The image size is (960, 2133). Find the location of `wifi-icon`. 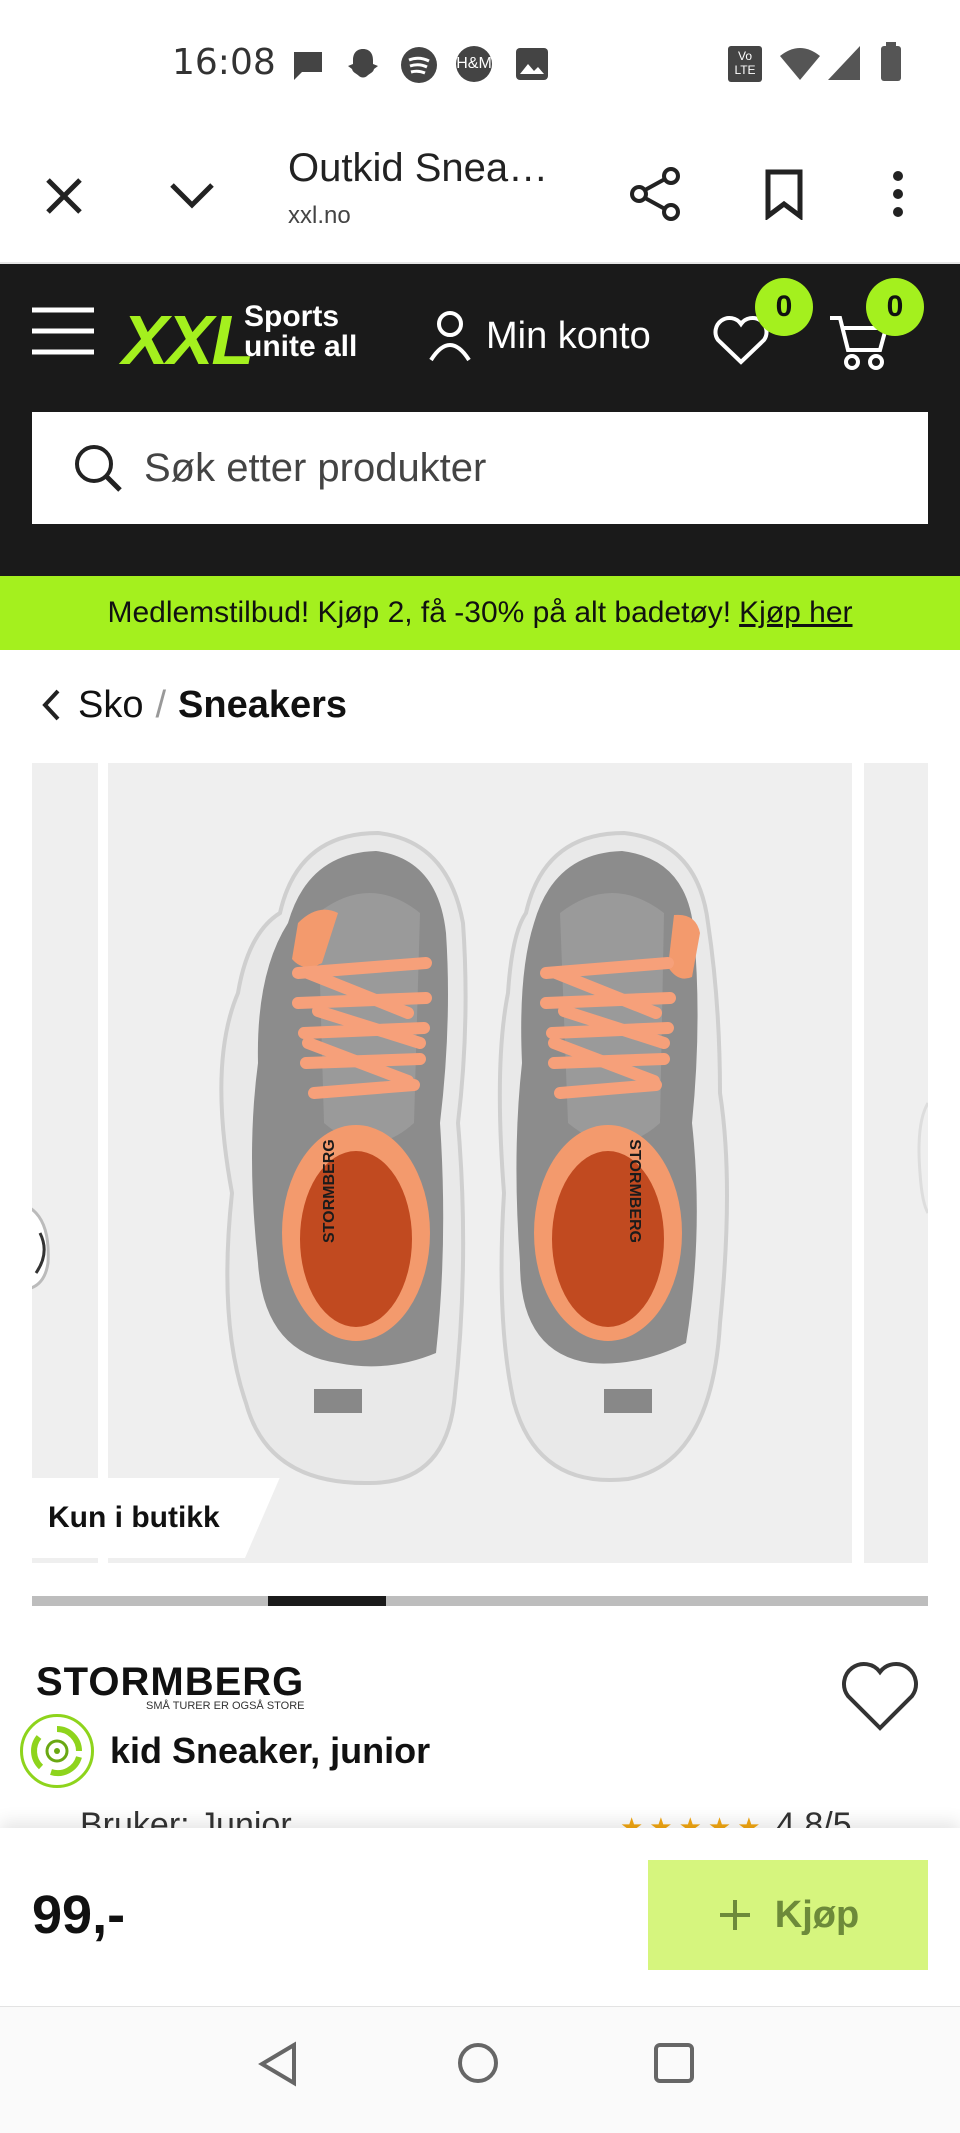

wifi-icon is located at coordinates (800, 64).